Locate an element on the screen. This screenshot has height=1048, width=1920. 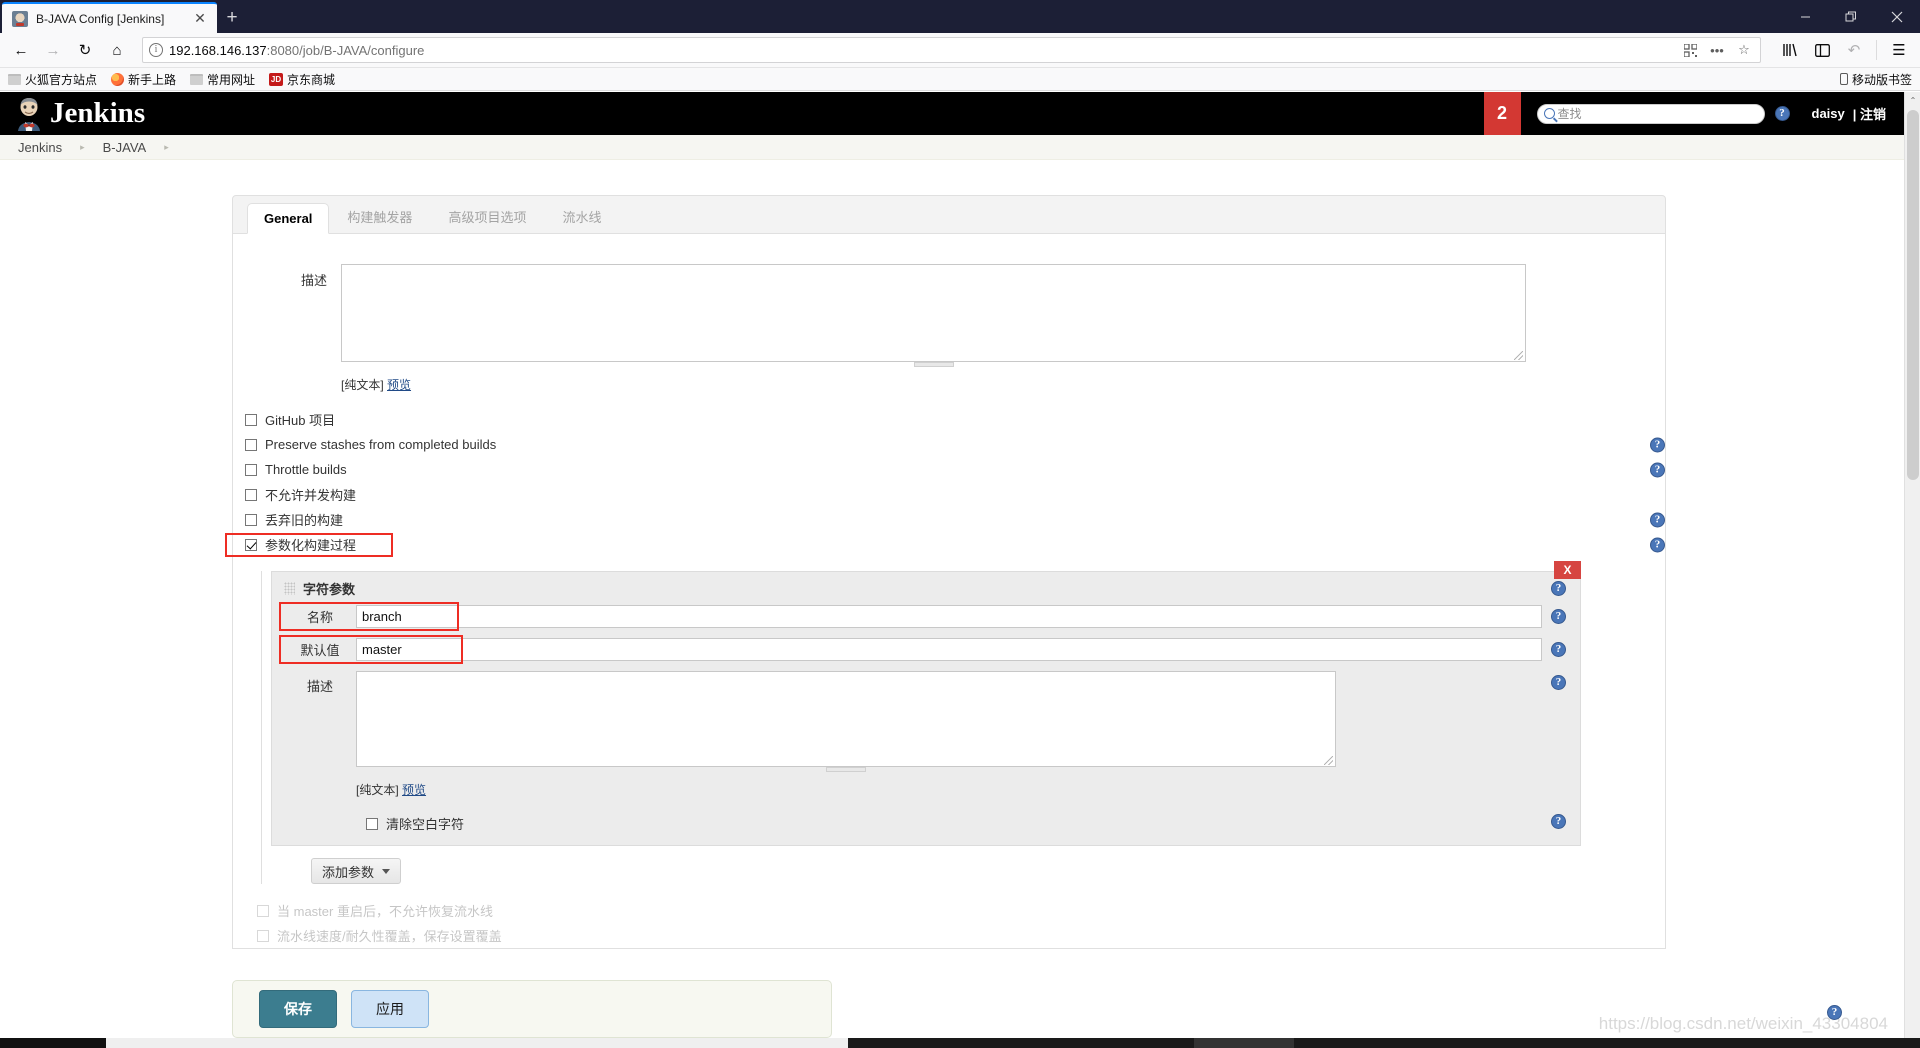
parameter-description-textarea is located at coordinates (846, 721).